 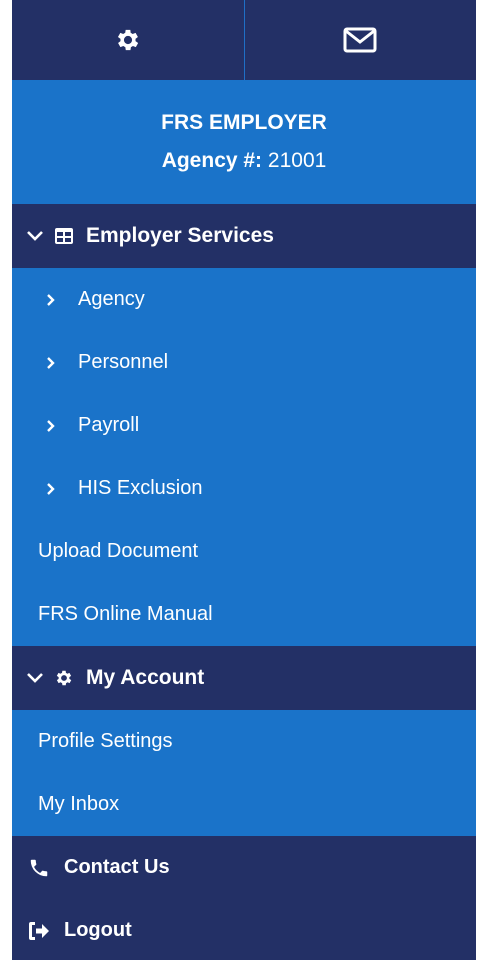 I want to click on menu-item-personnel: Personnel, so click(x=244, y=362).